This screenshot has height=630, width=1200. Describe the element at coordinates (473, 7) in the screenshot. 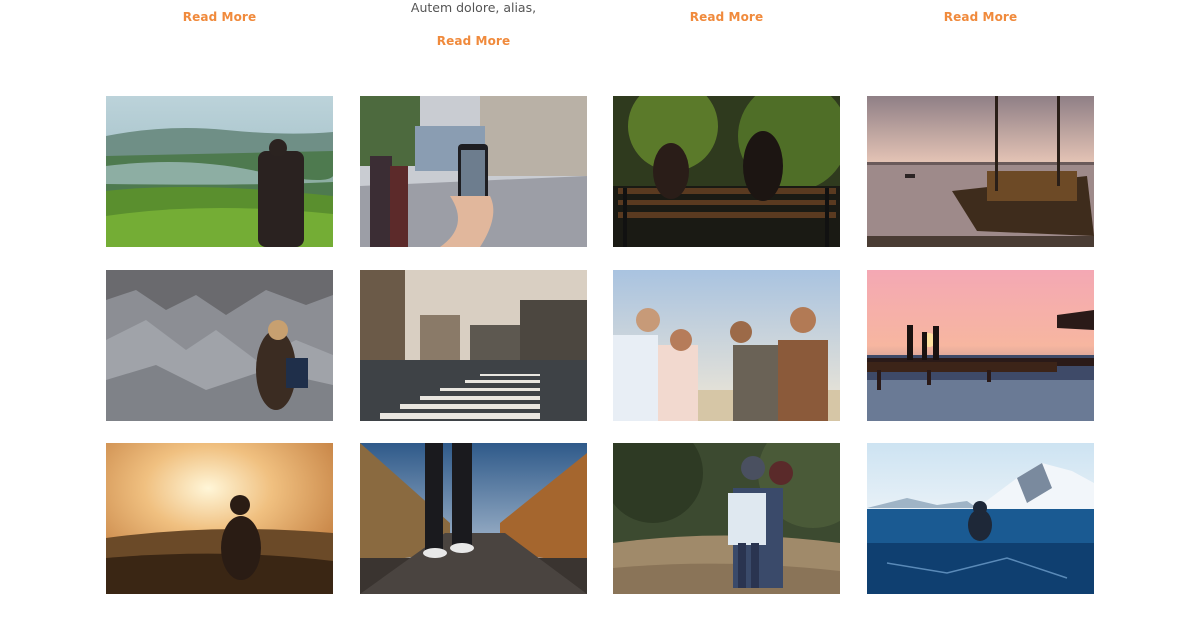

I see `post-excerpt: Autem dolore, alias,` at that location.